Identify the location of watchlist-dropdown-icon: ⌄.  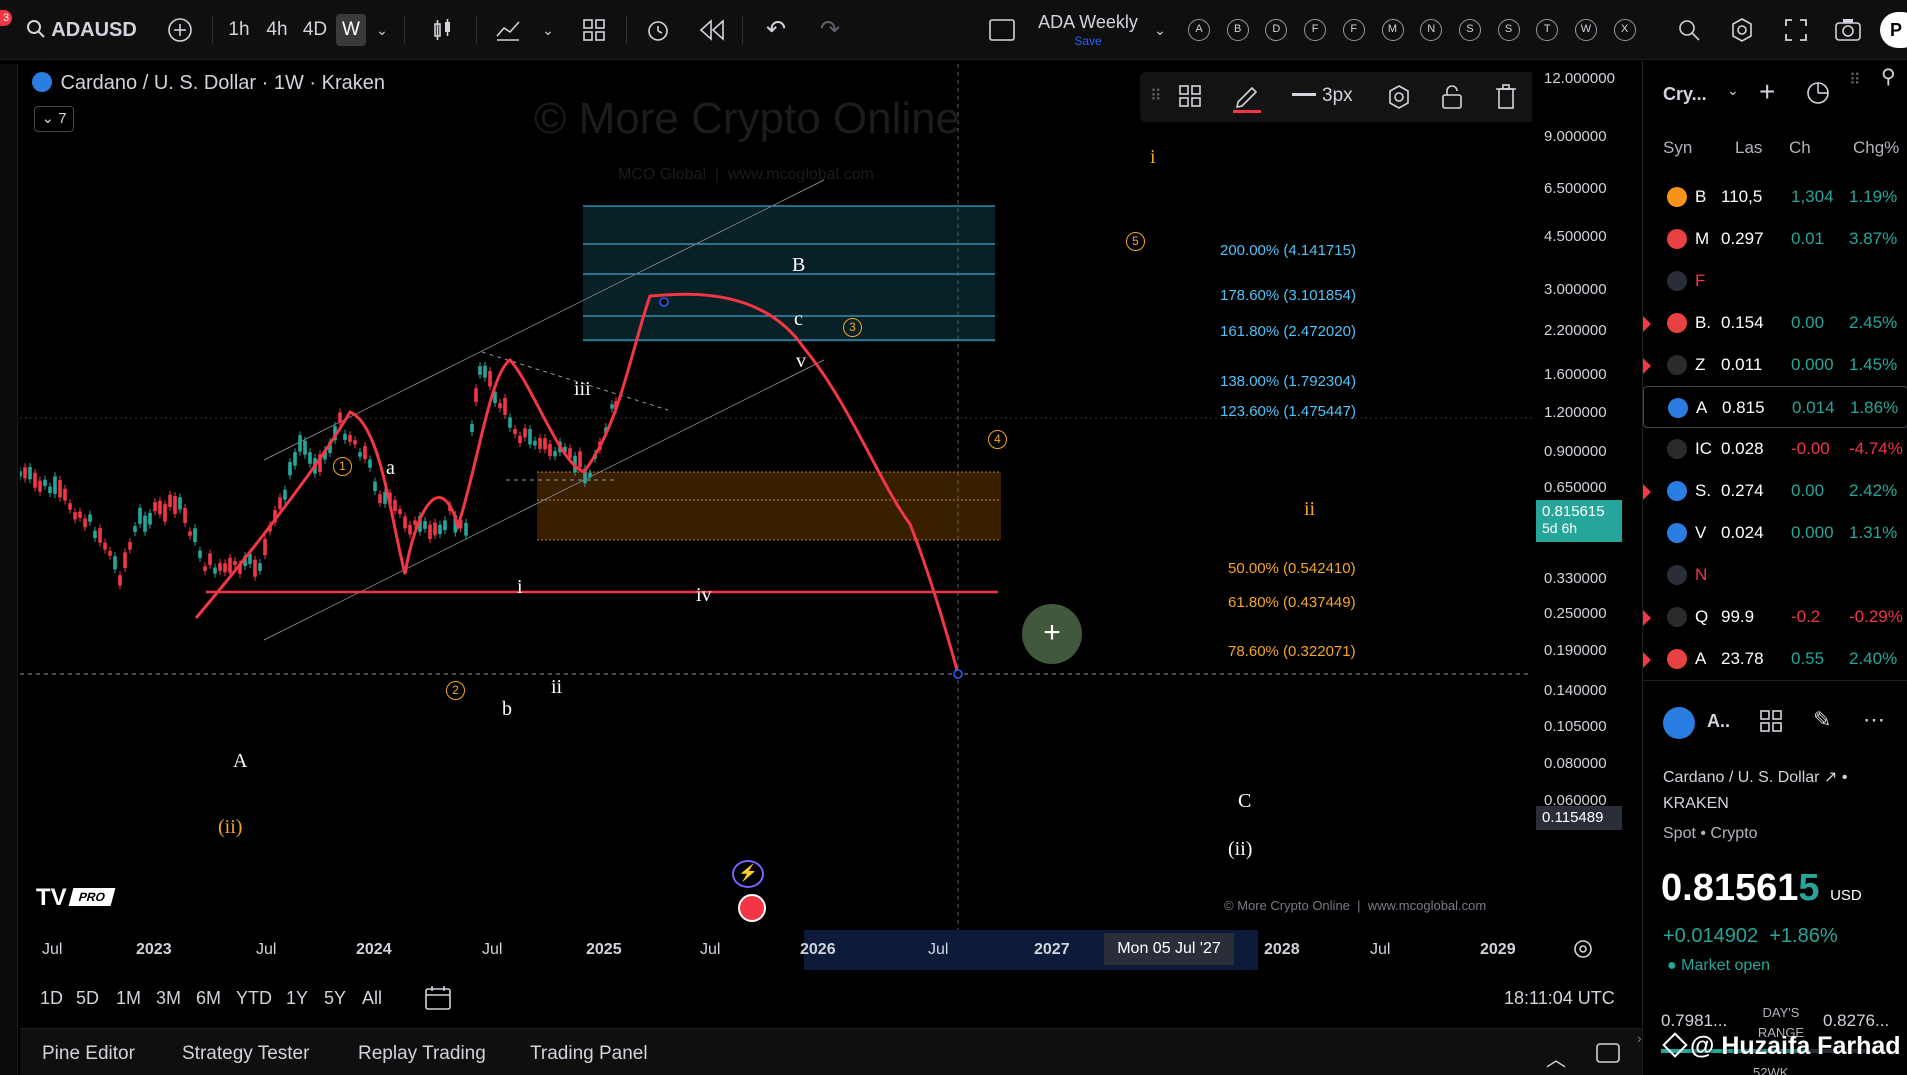
(1733, 90).